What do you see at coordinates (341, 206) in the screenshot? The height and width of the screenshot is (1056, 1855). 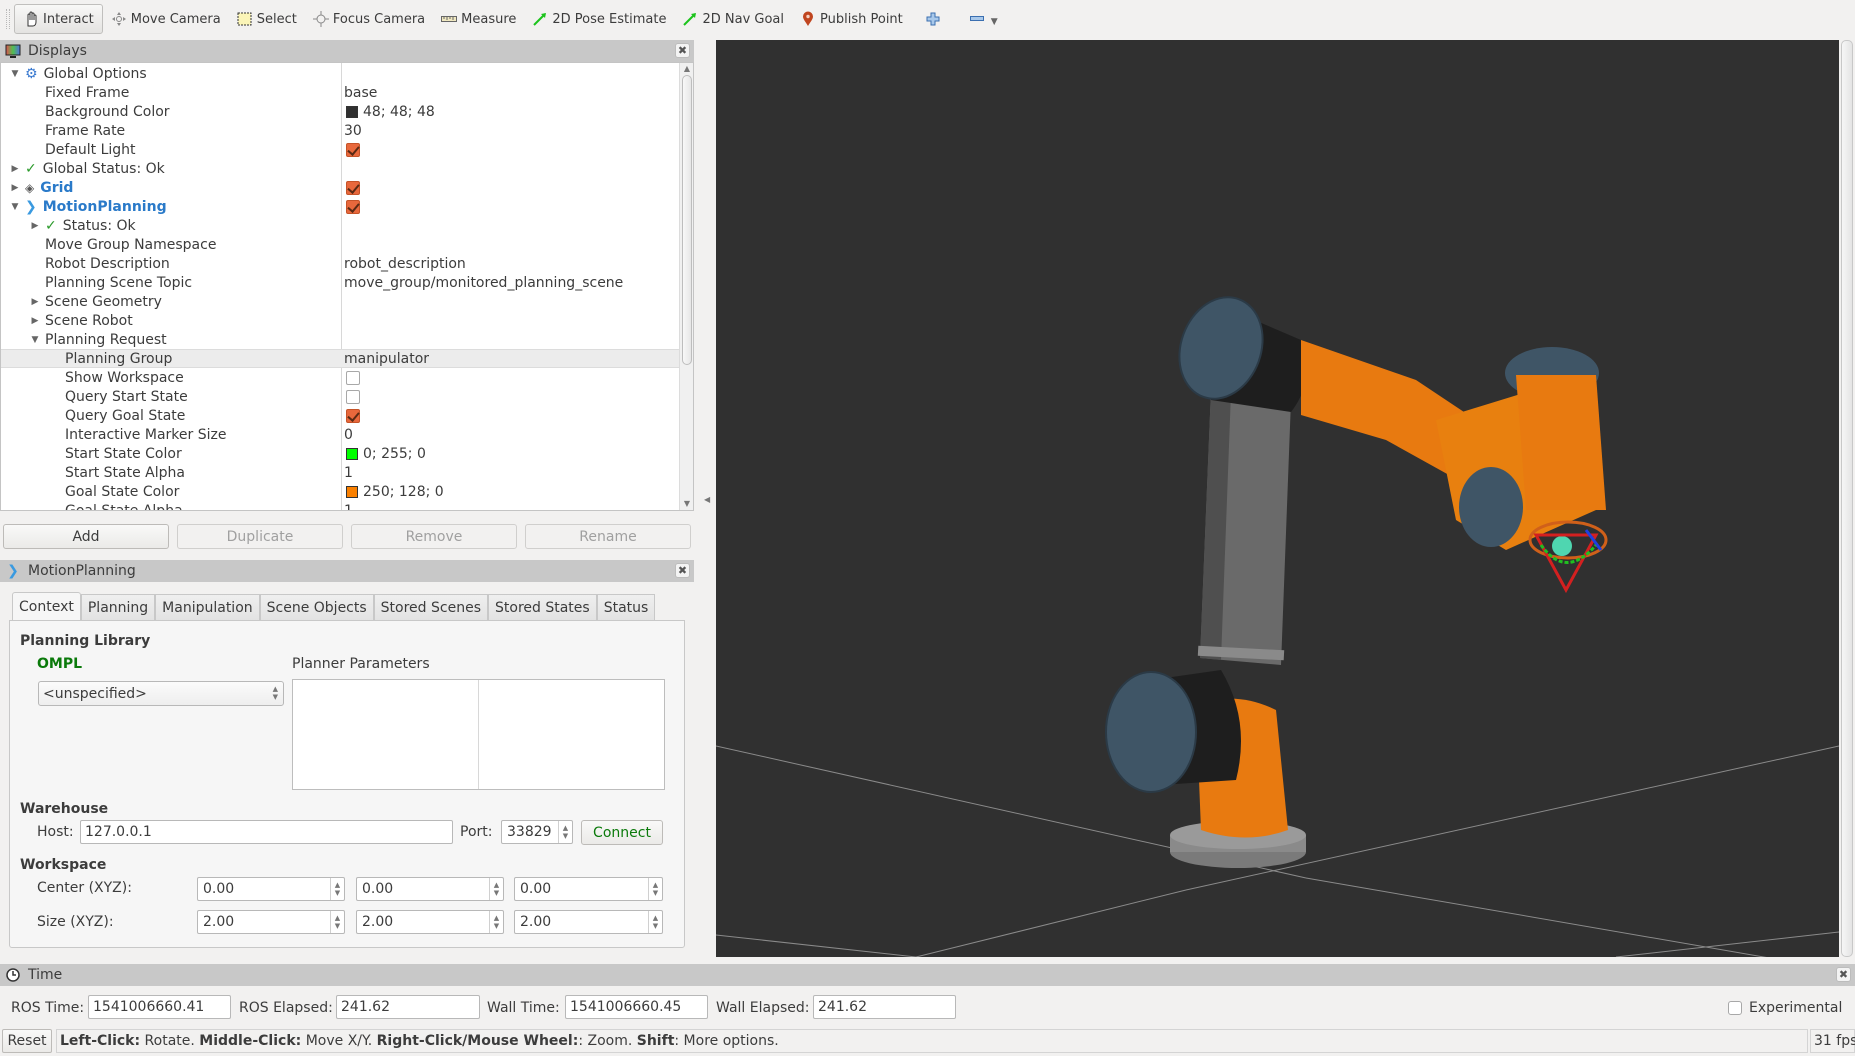 I see `tree-row-motion-planning: ▼ ❯ MotionPlanning` at bounding box center [341, 206].